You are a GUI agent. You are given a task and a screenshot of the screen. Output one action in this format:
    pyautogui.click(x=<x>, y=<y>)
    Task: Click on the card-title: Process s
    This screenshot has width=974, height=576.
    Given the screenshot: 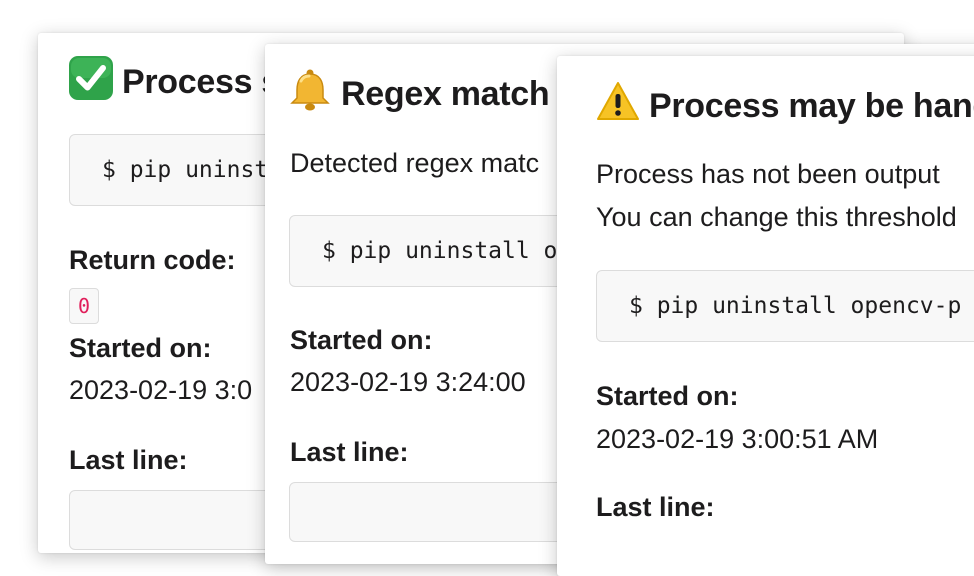 What is the action you would take?
    pyautogui.click(x=174, y=82)
    